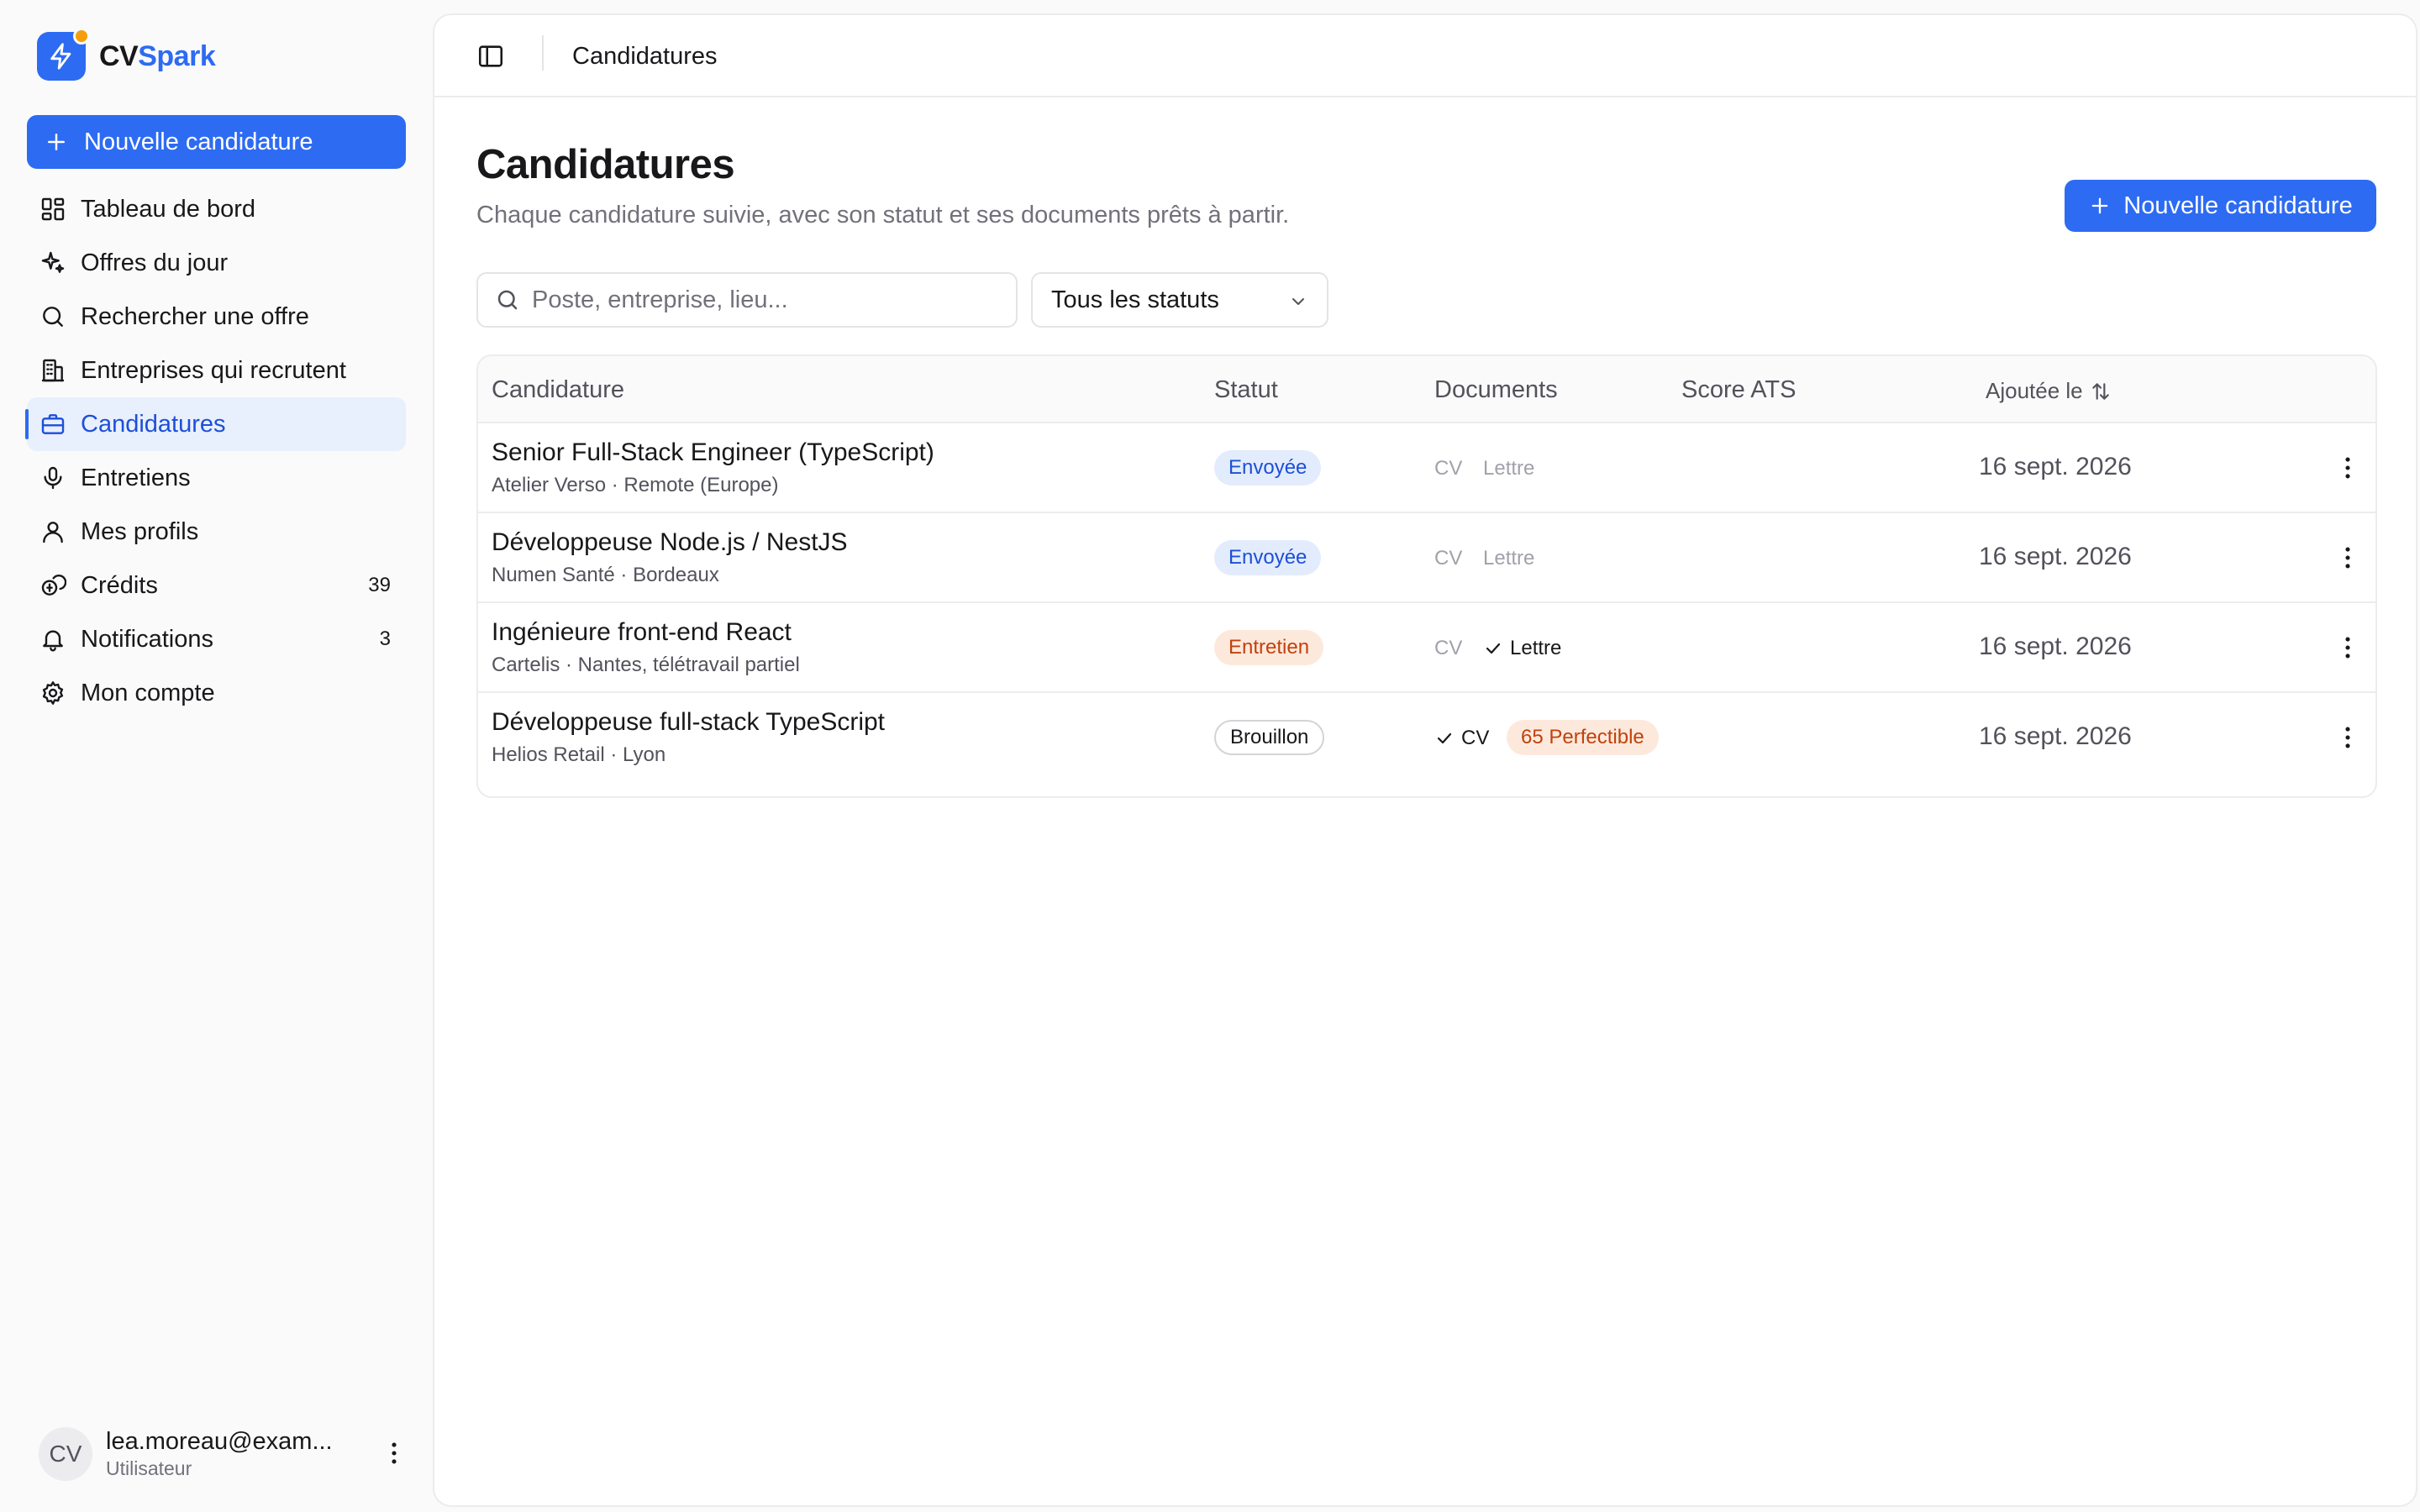 The height and width of the screenshot is (1512, 2420). What do you see at coordinates (53, 370) in the screenshot?
I see `building-icon` at bounding box center [53, 370].